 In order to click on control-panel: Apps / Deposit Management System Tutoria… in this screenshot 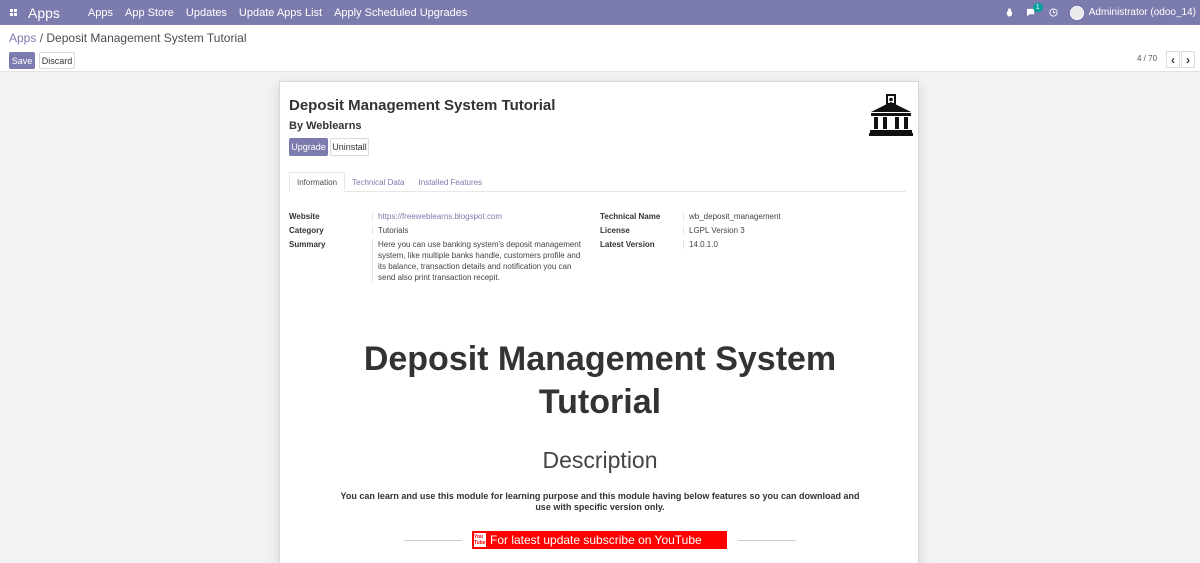, I will do `click(600, 48)`.